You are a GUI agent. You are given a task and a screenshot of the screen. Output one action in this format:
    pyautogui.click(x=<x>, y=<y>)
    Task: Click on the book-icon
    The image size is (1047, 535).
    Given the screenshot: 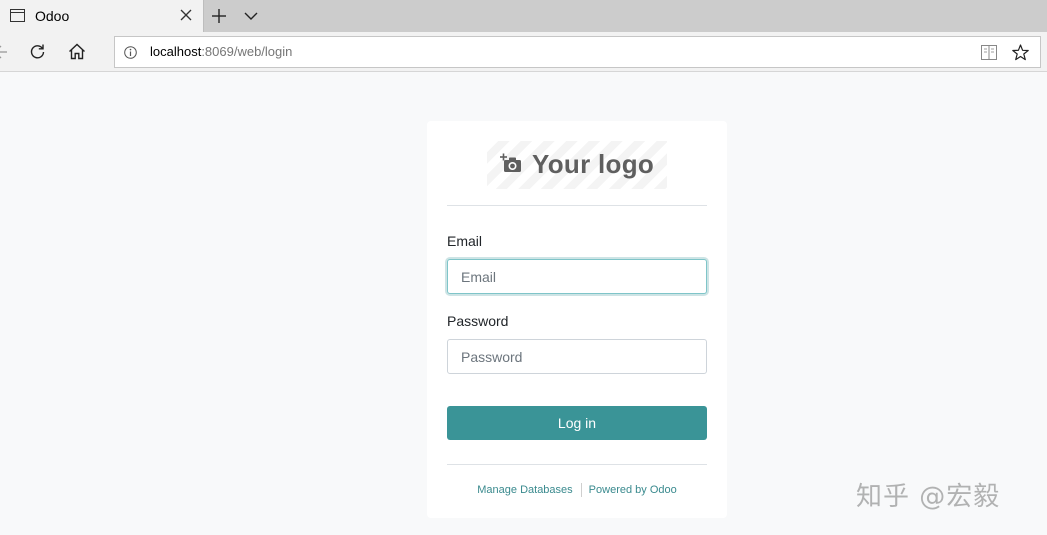 What is the action you would take?
    pyautogui.click(x=989, y=52)
    